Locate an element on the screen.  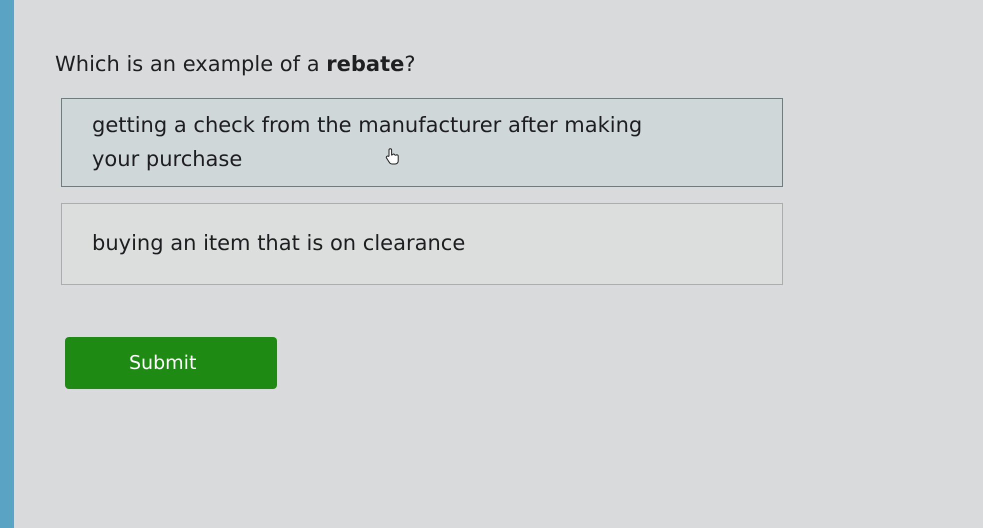
question-text: Which is an example of a rebate? is located at coordinates (236, 64).